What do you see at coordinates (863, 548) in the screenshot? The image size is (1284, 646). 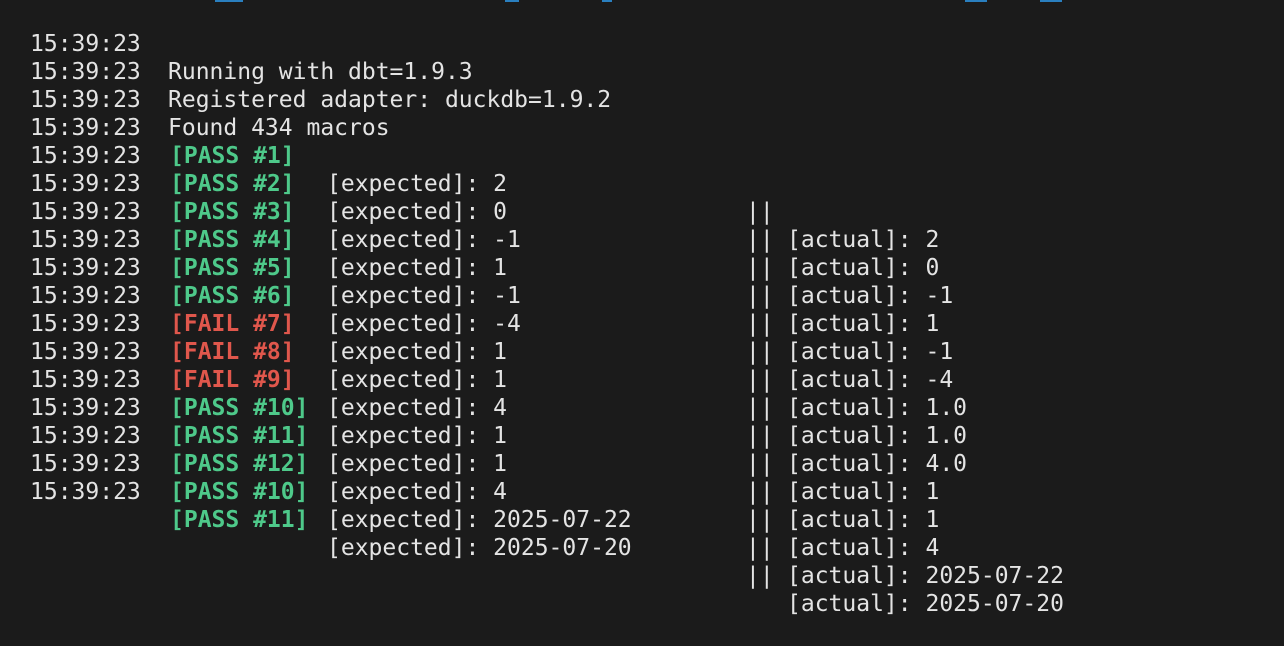 I see `actual-value: [actual]: 4` at bounding box center [863, 548].